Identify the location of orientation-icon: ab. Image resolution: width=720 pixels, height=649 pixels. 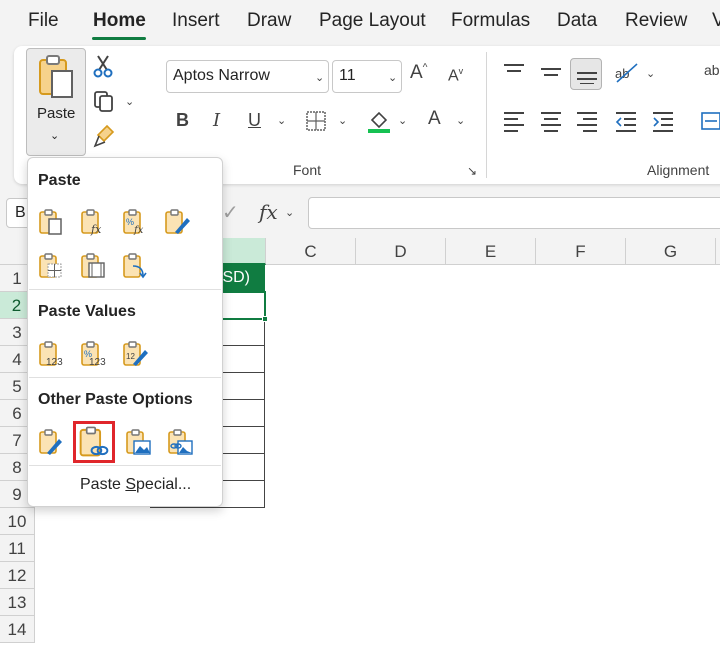
(627, 73).